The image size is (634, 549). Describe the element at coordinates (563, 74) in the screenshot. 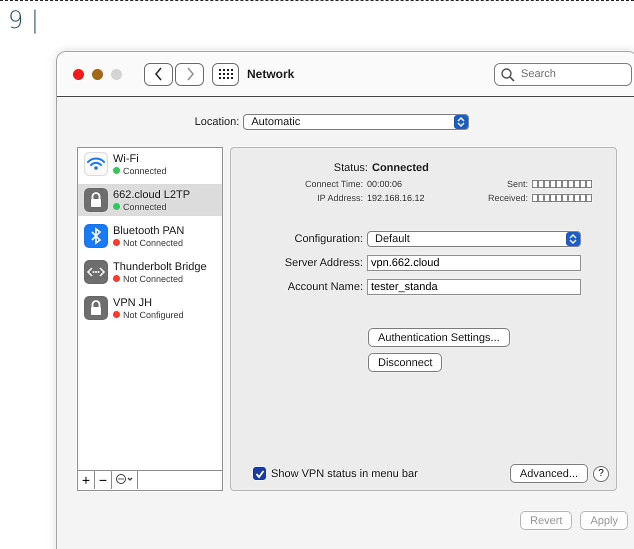

I see `search-field: Search` at that location.